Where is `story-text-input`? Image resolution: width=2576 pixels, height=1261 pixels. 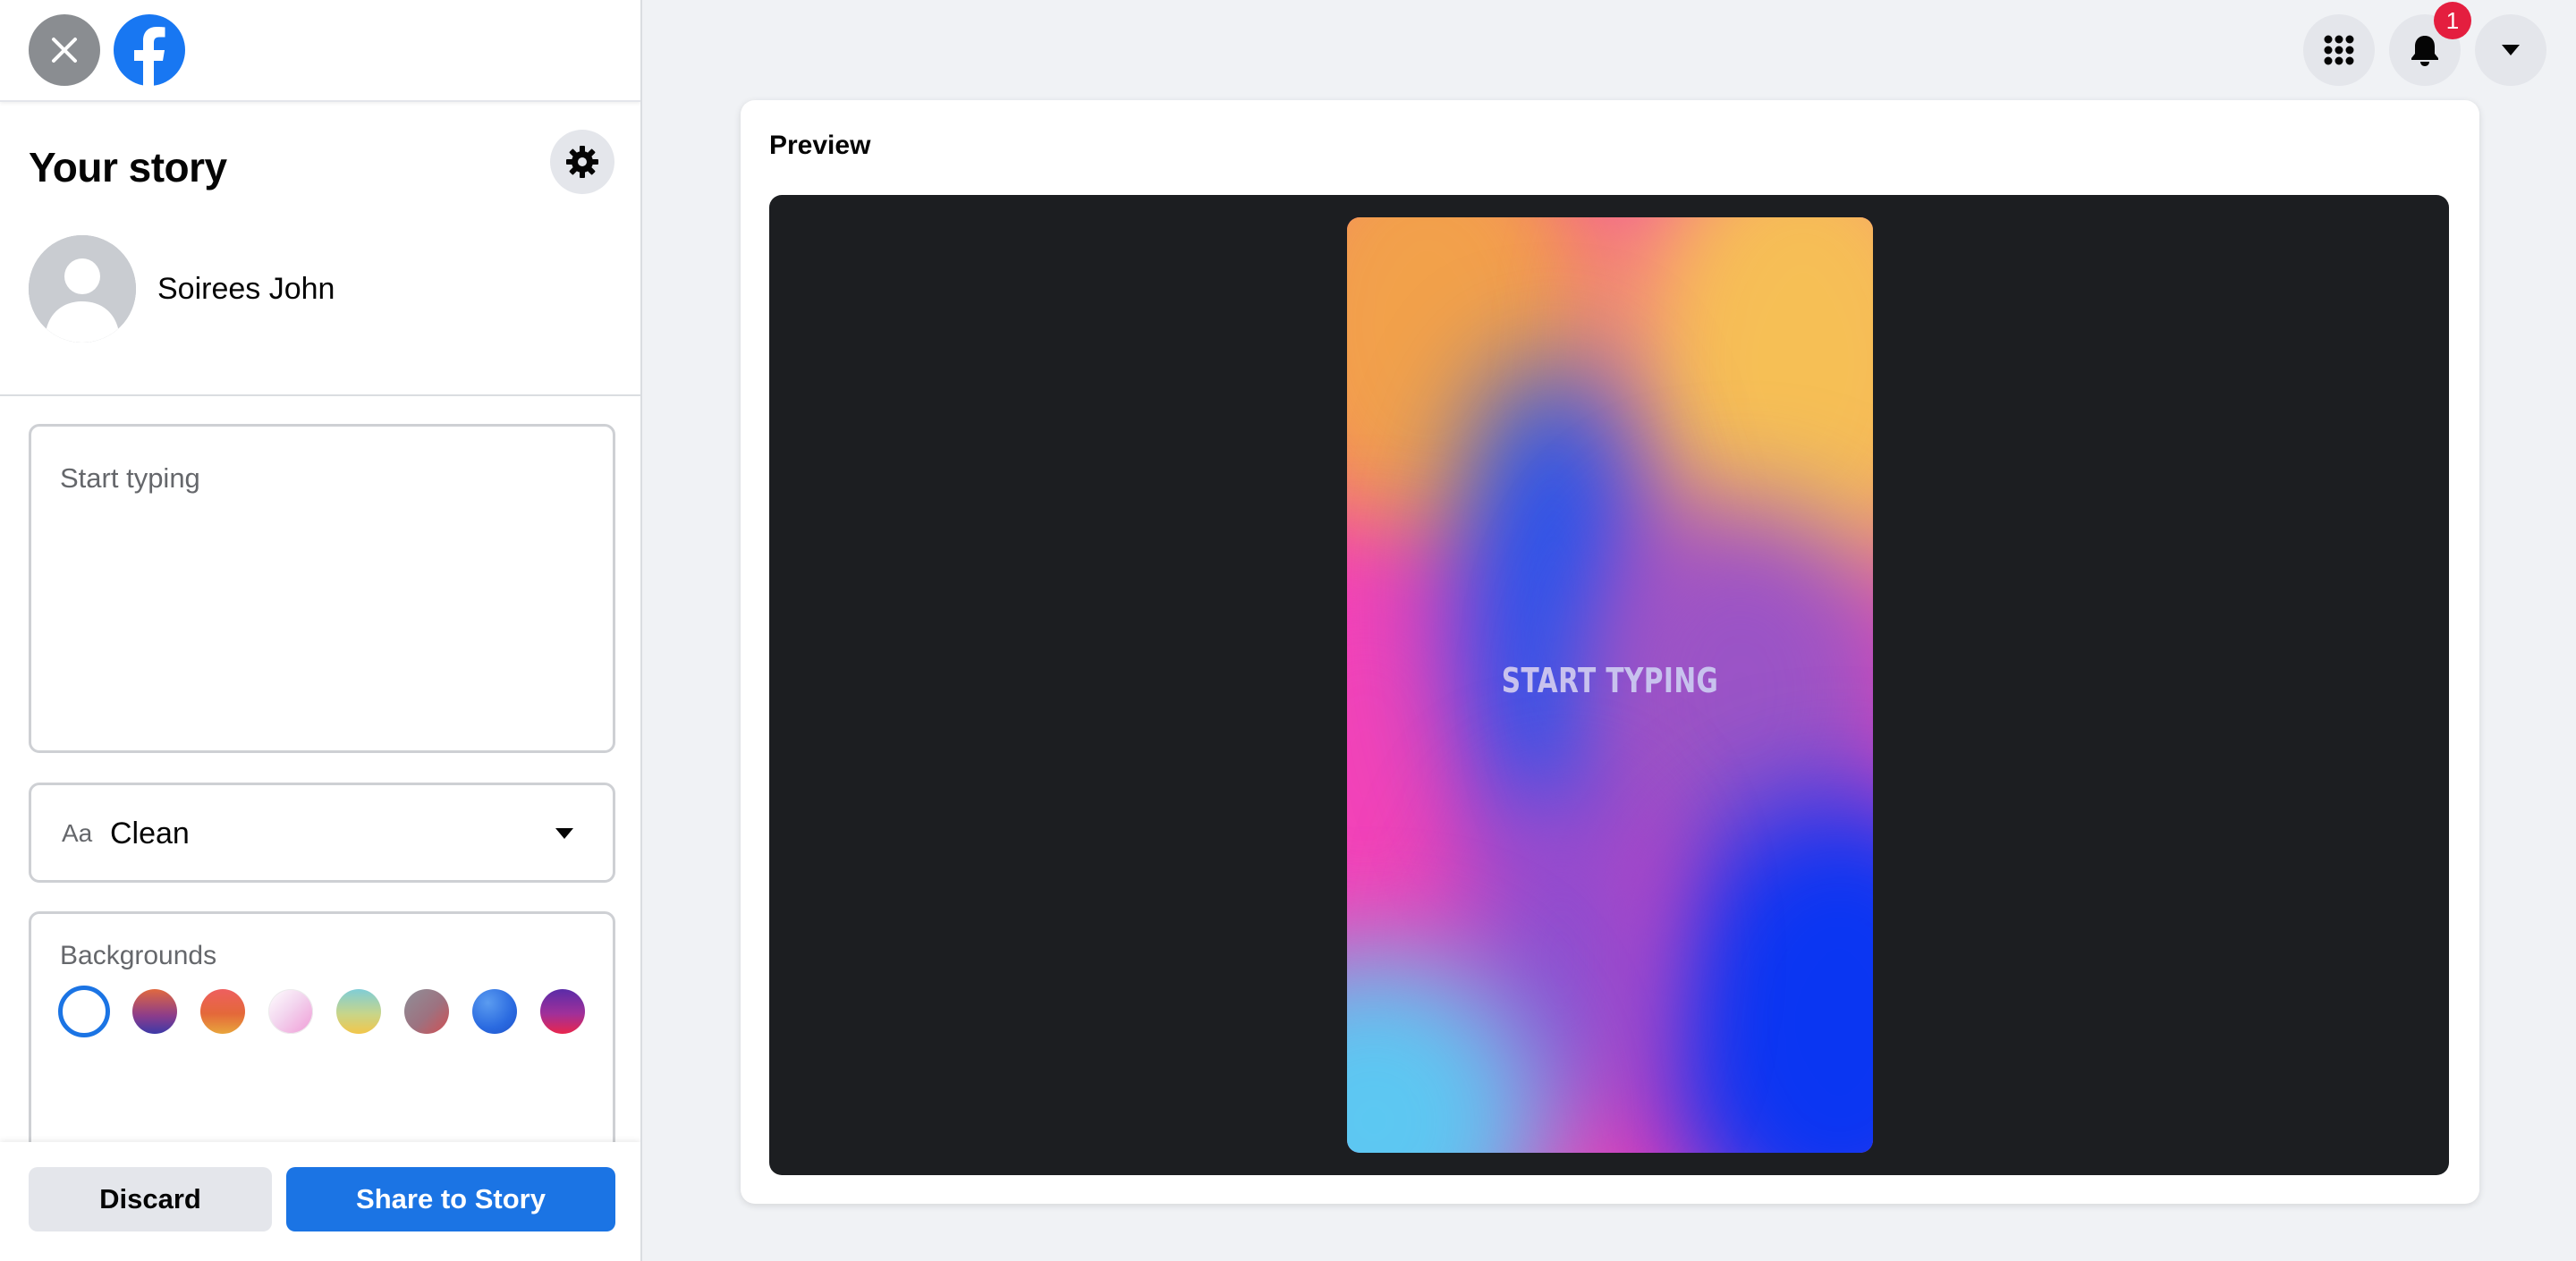 story-text-input is located at coordinates (322, 588).